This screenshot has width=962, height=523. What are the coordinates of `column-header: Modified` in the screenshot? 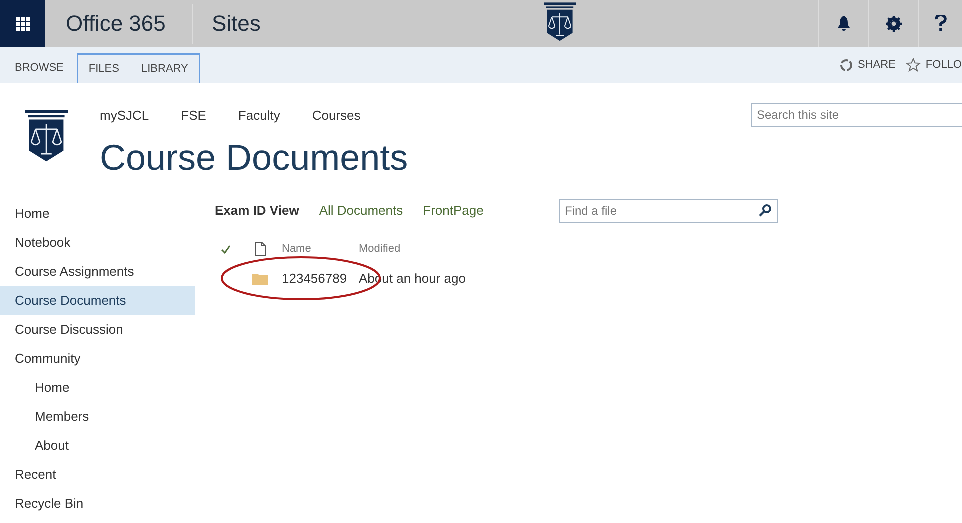 It's located at (380, 249).